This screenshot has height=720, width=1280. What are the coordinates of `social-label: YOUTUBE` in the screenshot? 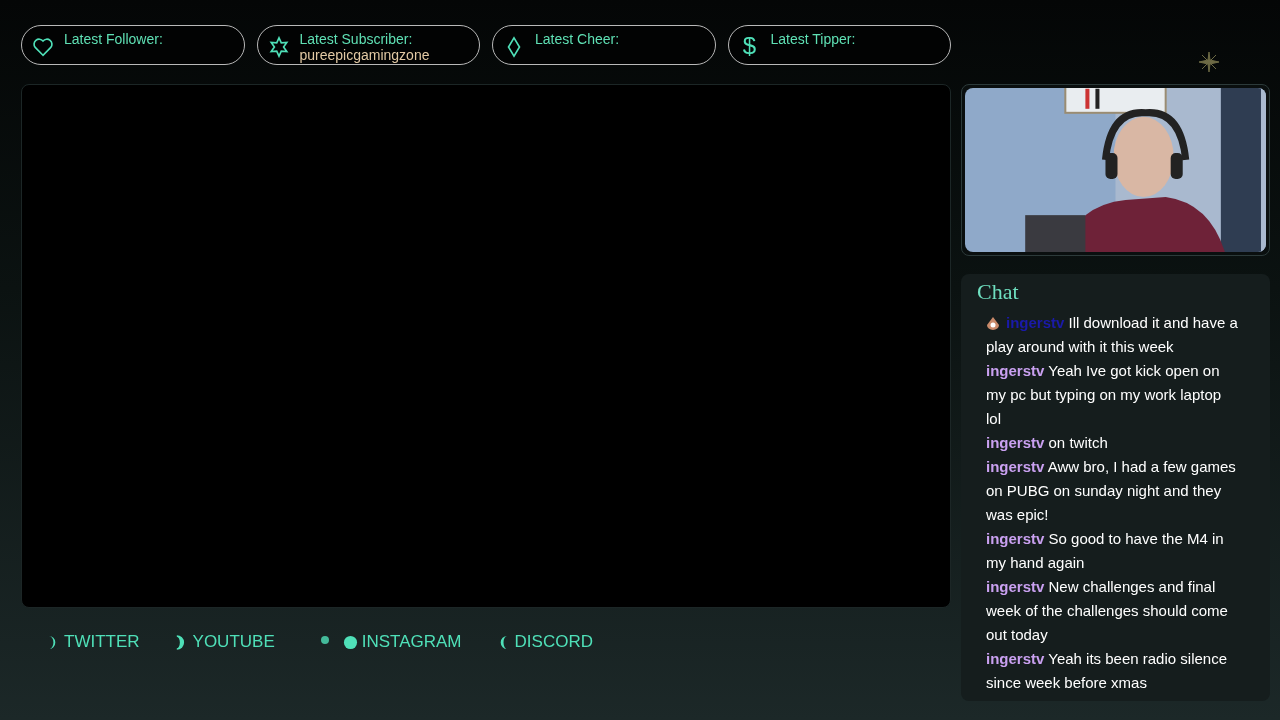 It's located at (233, 642).